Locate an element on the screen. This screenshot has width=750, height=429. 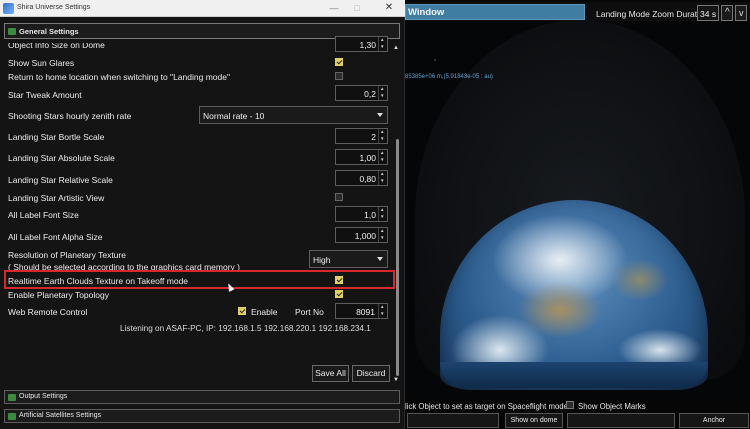
viewport-header: Window Landing Mode Zoom Duration 34 s is located at coordinates (577, 11).